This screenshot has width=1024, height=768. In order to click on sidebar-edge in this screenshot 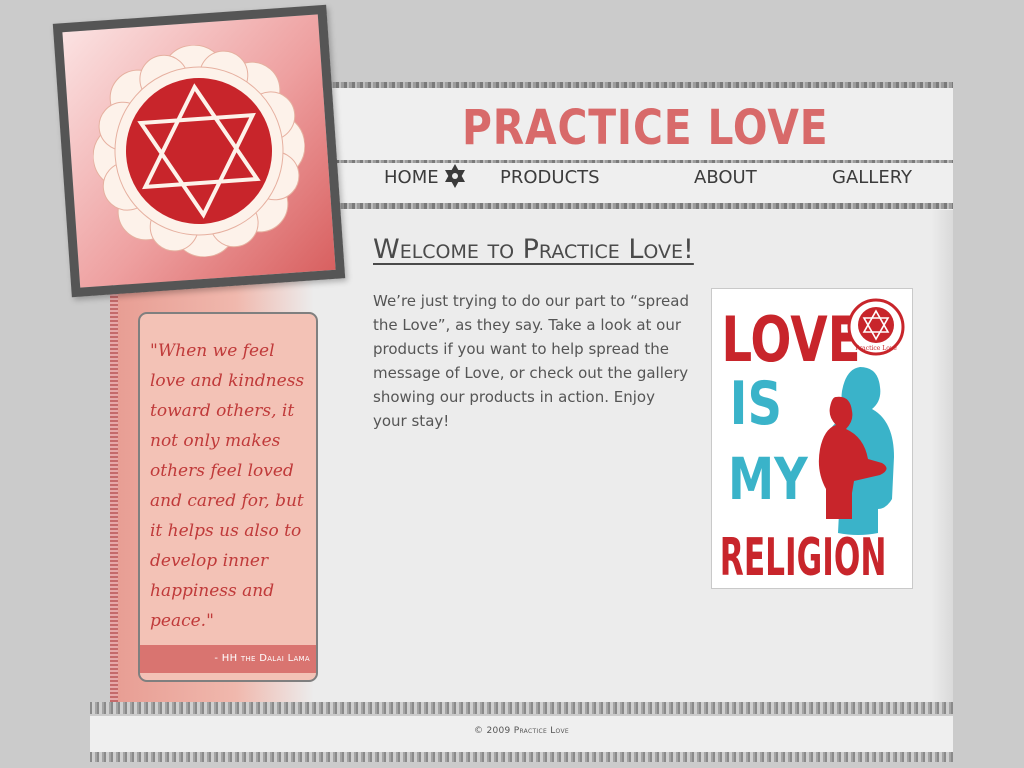, I will do `click(114, 496)`.